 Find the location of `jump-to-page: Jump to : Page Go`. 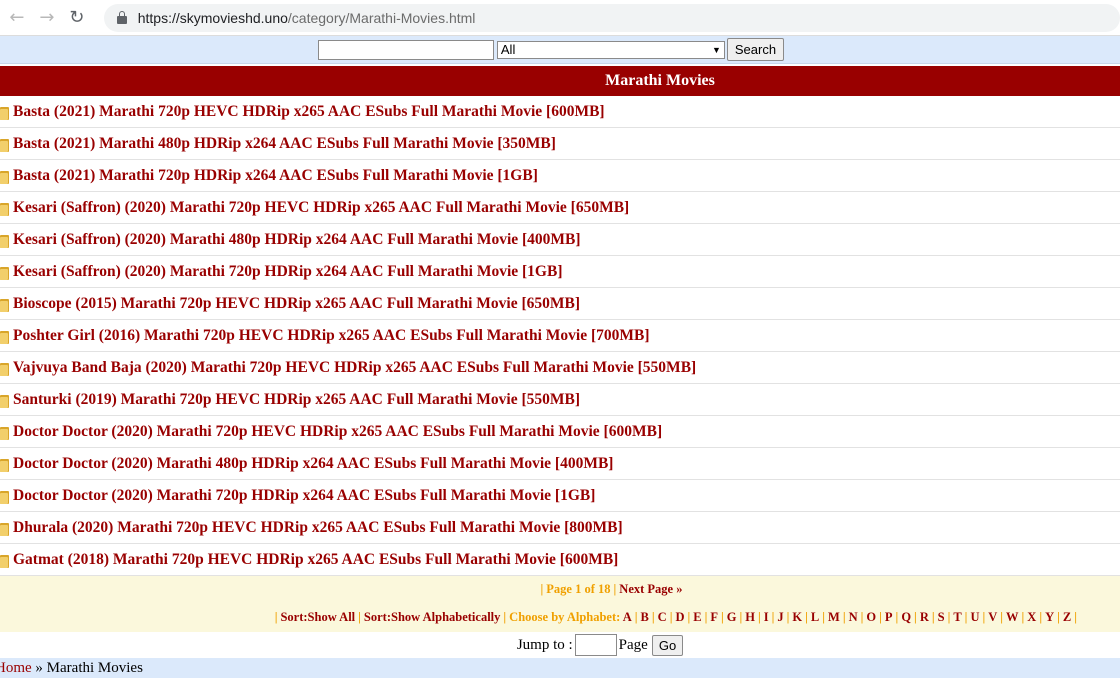

jump-to-page: Jump to : Page Go is located at coordinates (560, 645).